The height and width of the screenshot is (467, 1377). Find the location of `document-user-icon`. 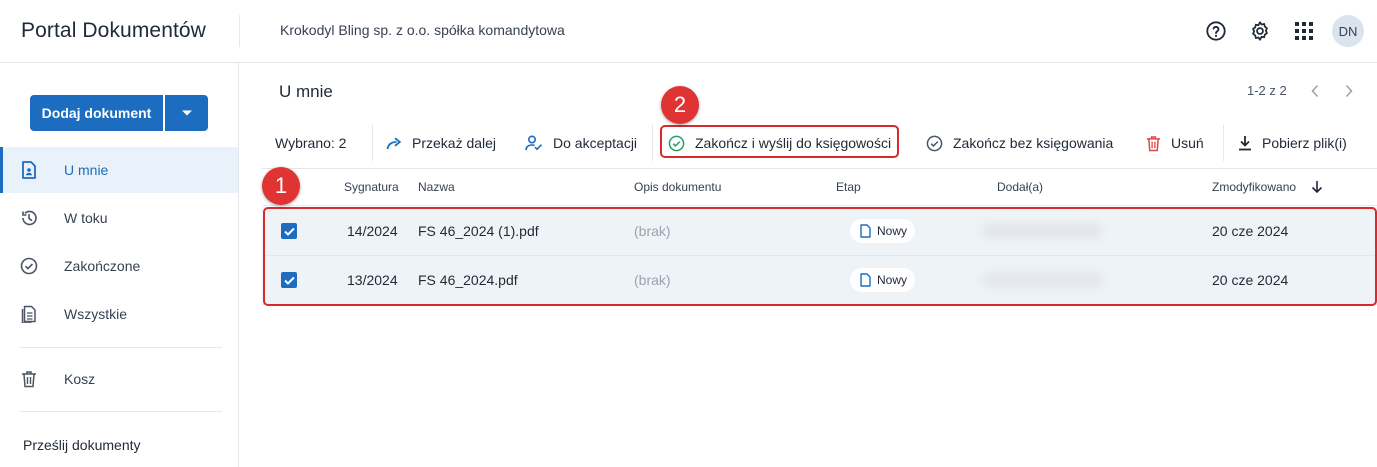

document-user-icon is located at coordinates (29, 170).